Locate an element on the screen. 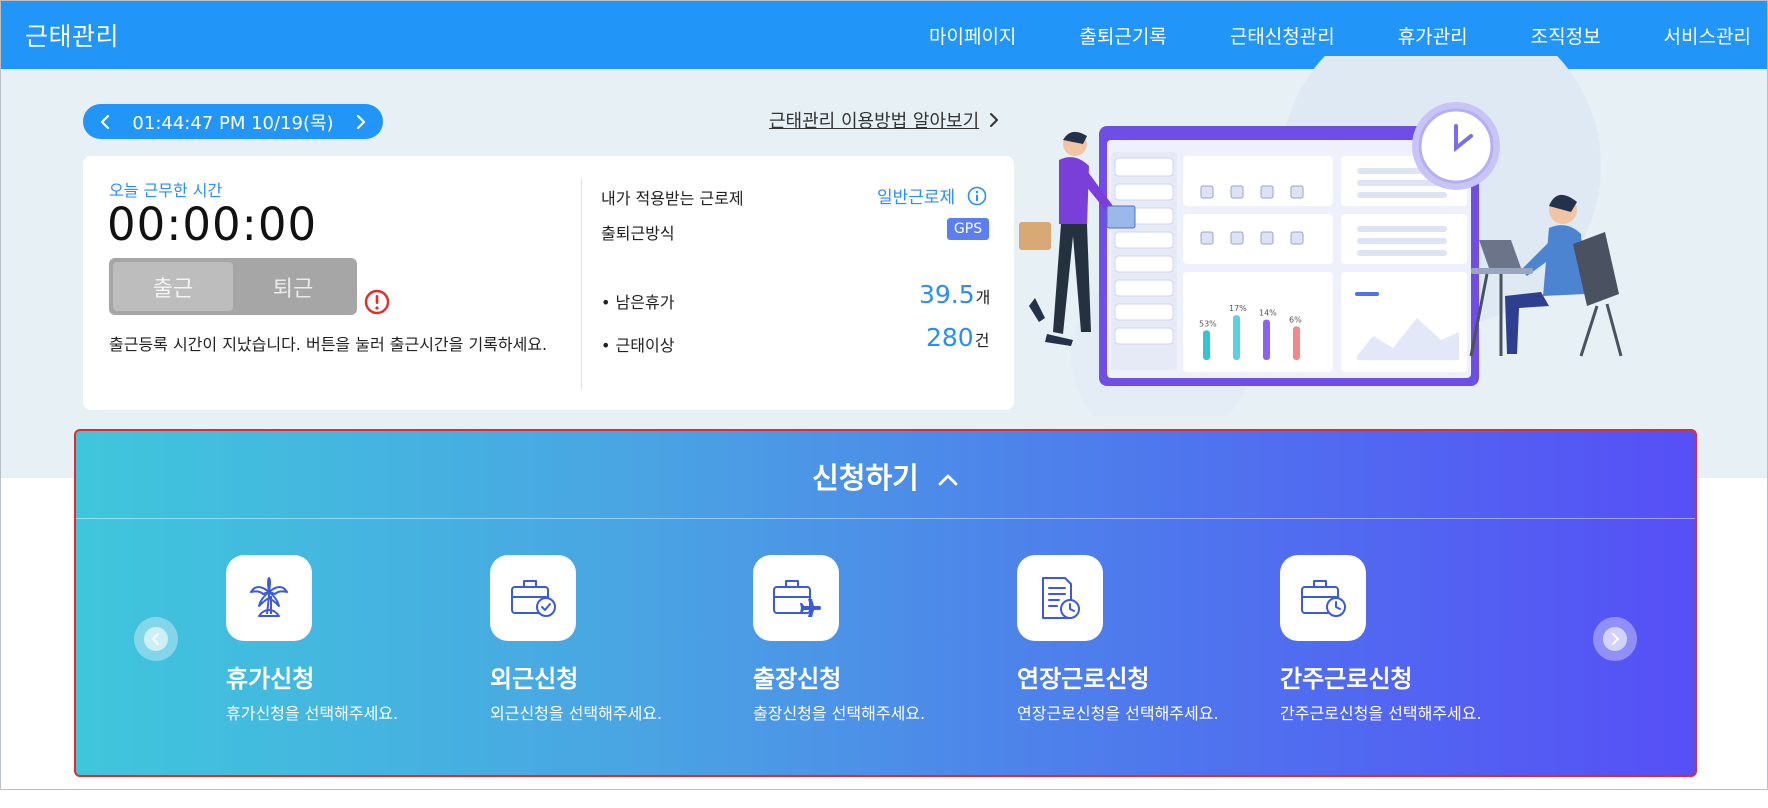  remaining-leave-text: 남은휴가 is located at coordinates (645, 302).